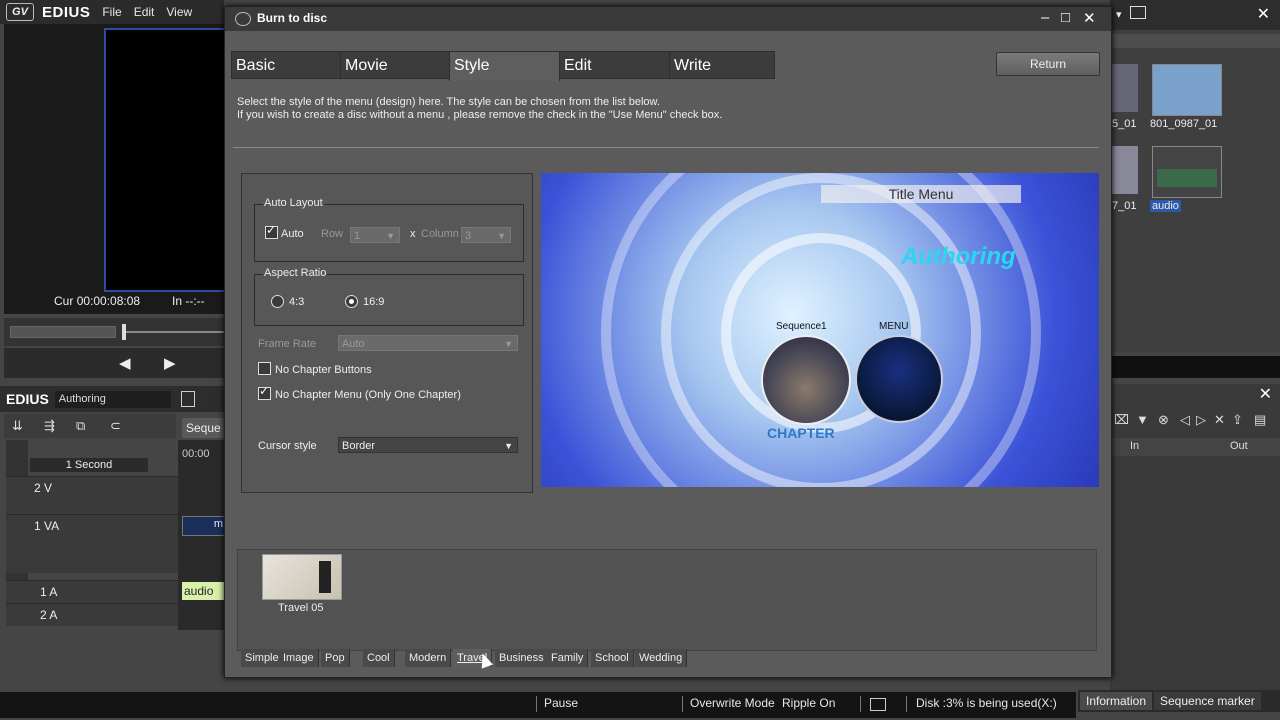 The image size is (1280, 720). Describe the element at coordinates (287, 344) in the screenshot. I see `frame-rate-label: Frame Rate` at that location.